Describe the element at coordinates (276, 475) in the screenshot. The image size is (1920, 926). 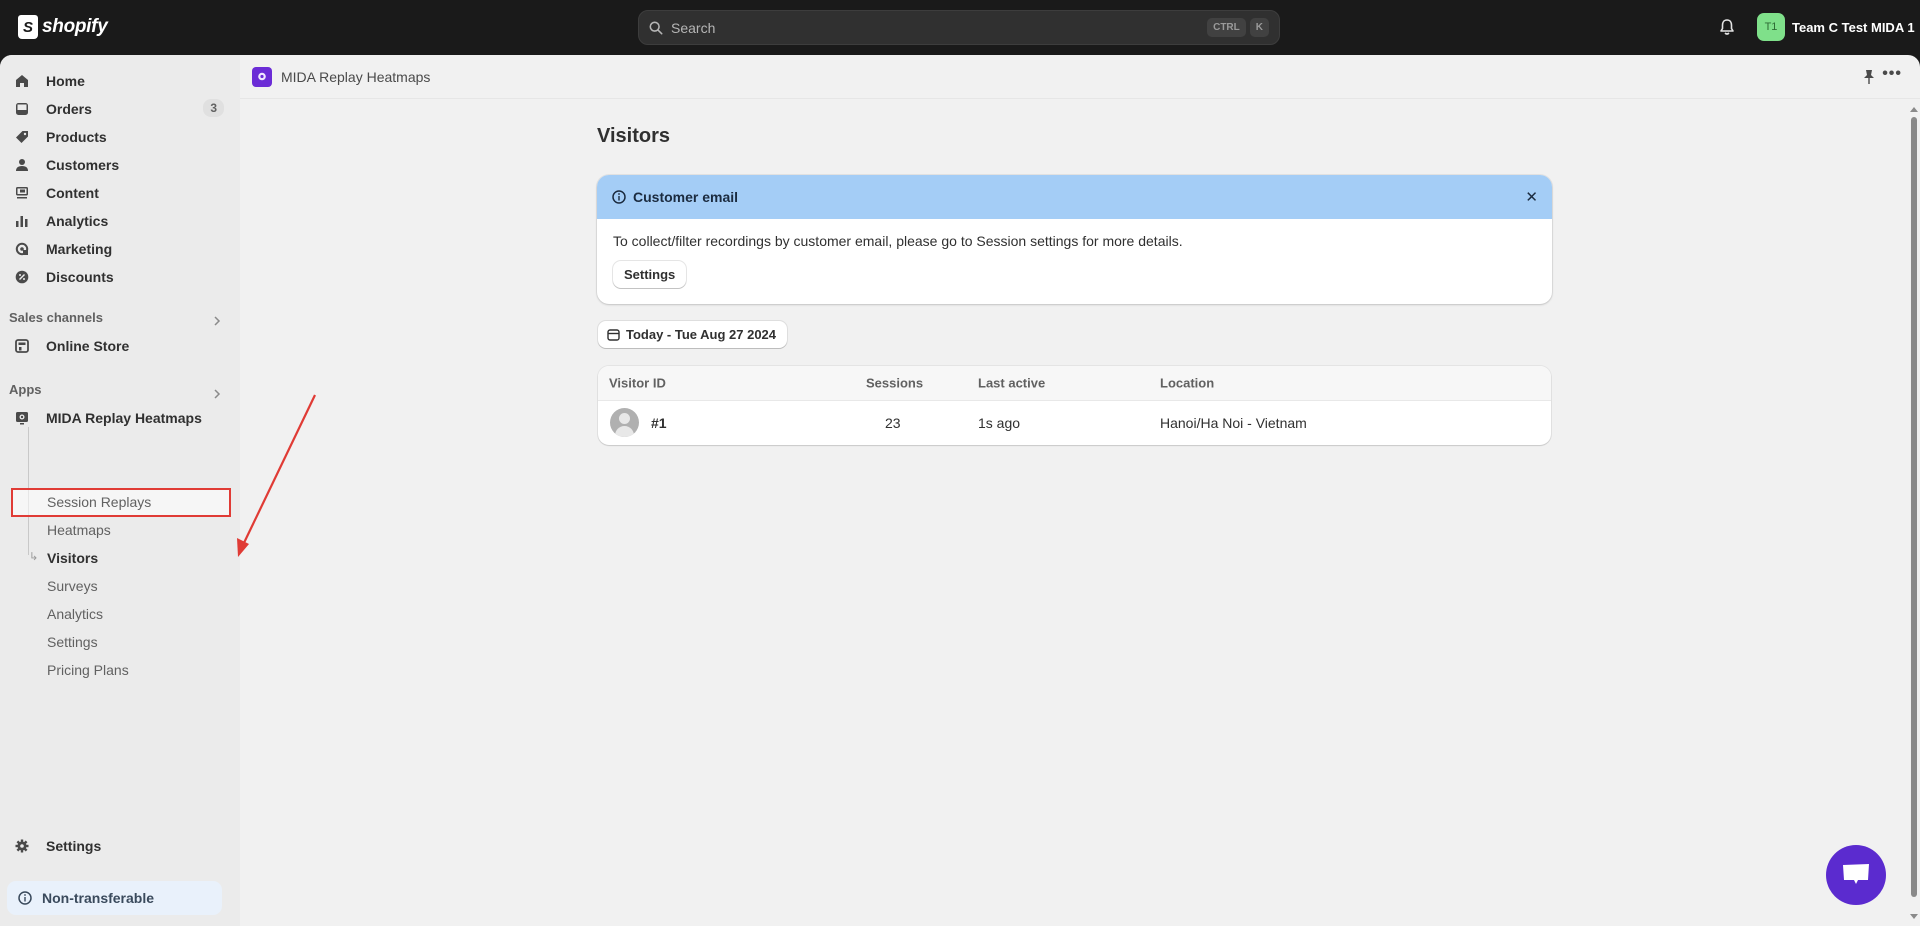
I see `annotation-arrow` at that location.